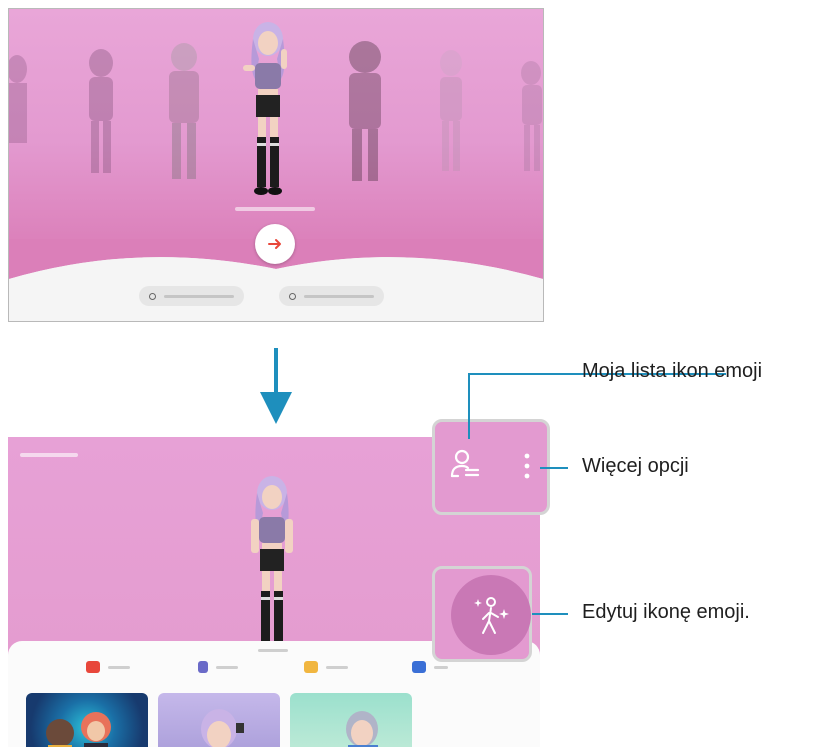  I want to click on create-with-camera-button, so click(191, 296).